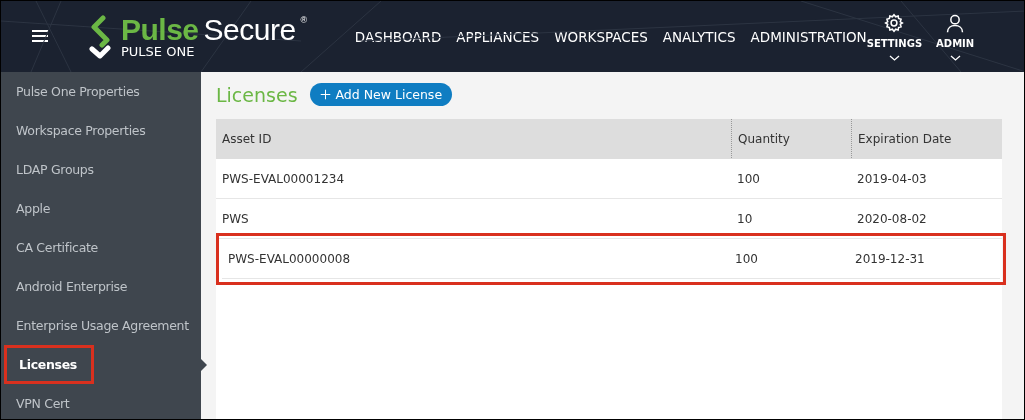 Image resolution: width=1025 pixels, height=420 pixels. Describe the element at coordinates (955, 36) in the screenshot. I see `user-menu: ADMIN` at that location.